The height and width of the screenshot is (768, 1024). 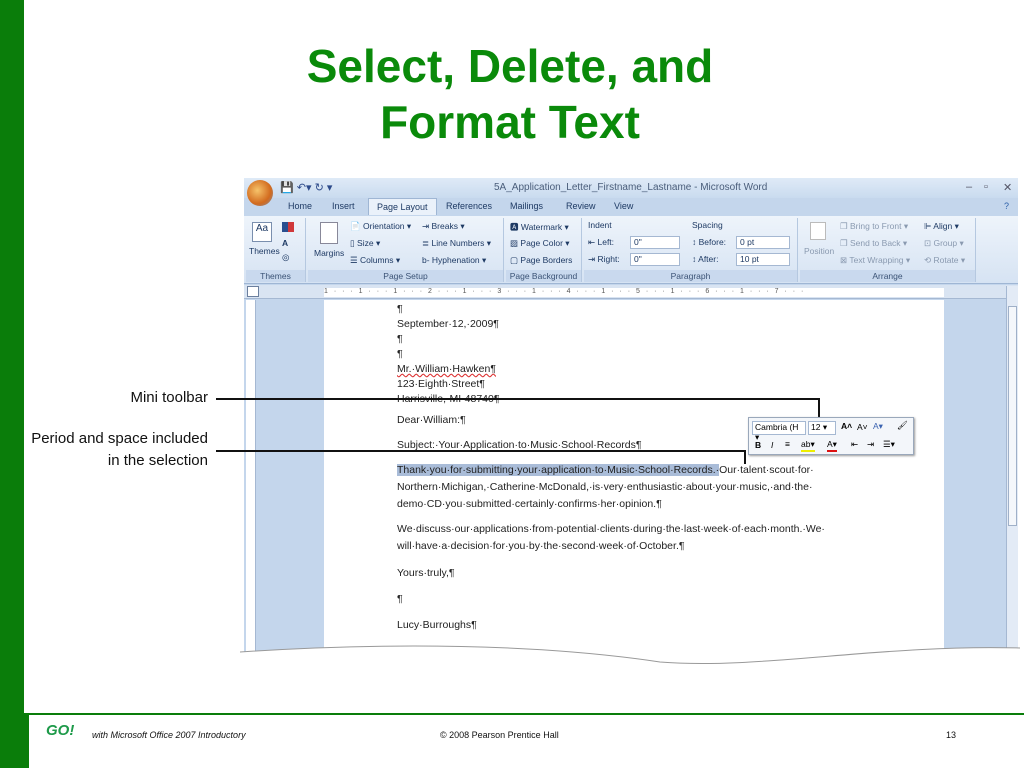 What do you see at coordinates (873, 243) in the screenshot?
I see `send-to-back-button: ❐ Send to Back ▾` at bounding box center [873, 243].